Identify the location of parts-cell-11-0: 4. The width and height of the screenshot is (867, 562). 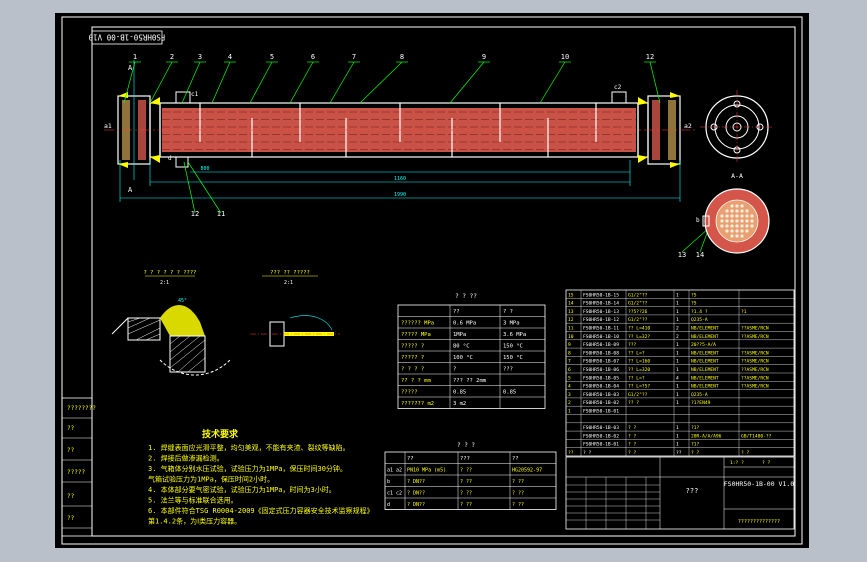
(569, 387).